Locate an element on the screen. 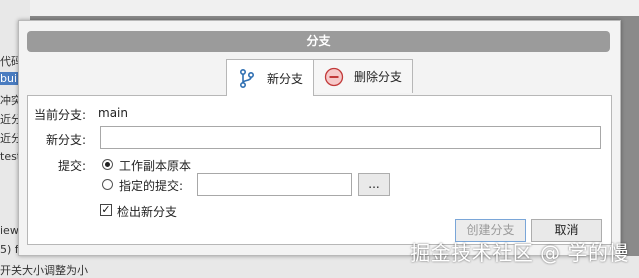 This screenshot has width=639, height=278. new-branch-label: 新分支: is located at coordinates (65, 140).